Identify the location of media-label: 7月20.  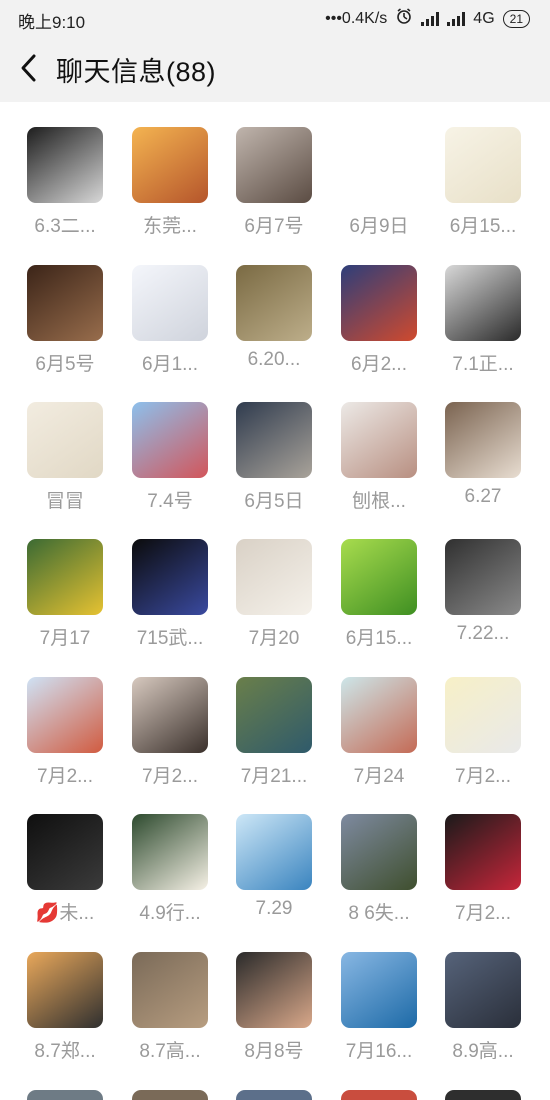
(274, 638).